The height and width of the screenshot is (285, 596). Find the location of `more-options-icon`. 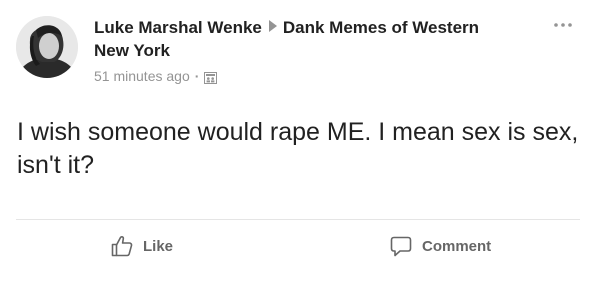

more-options-icon is located at coordinates (563, 24).